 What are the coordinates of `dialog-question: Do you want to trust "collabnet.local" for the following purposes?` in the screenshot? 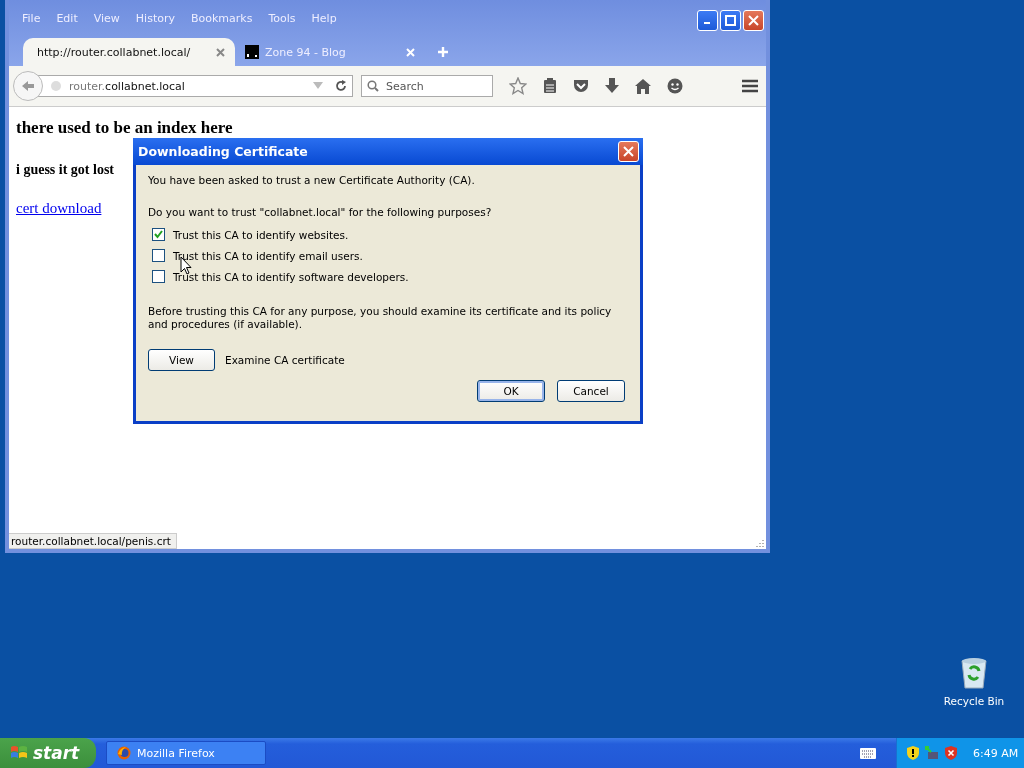 It's located at (320, 212).